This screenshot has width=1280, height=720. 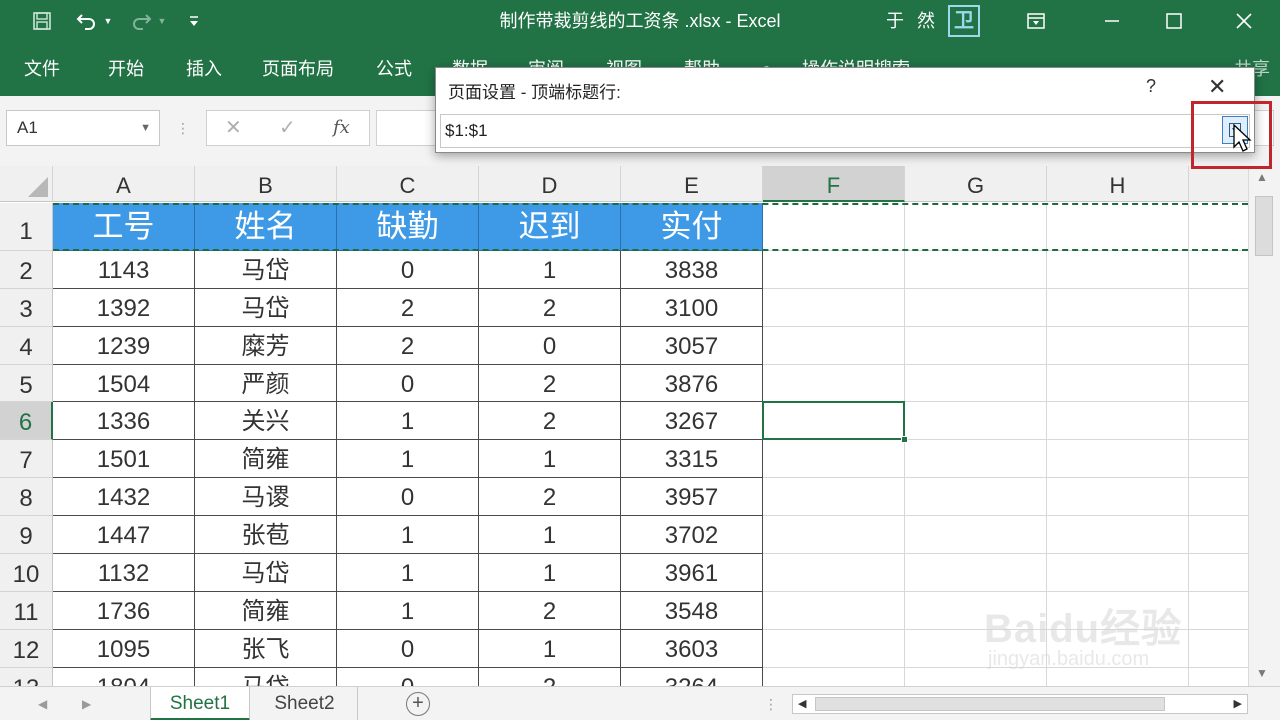 What do you see at coordinates (1118, 227) in the screenshot?
I see `empty-cell-h1` at bounding box center [1118, 227].